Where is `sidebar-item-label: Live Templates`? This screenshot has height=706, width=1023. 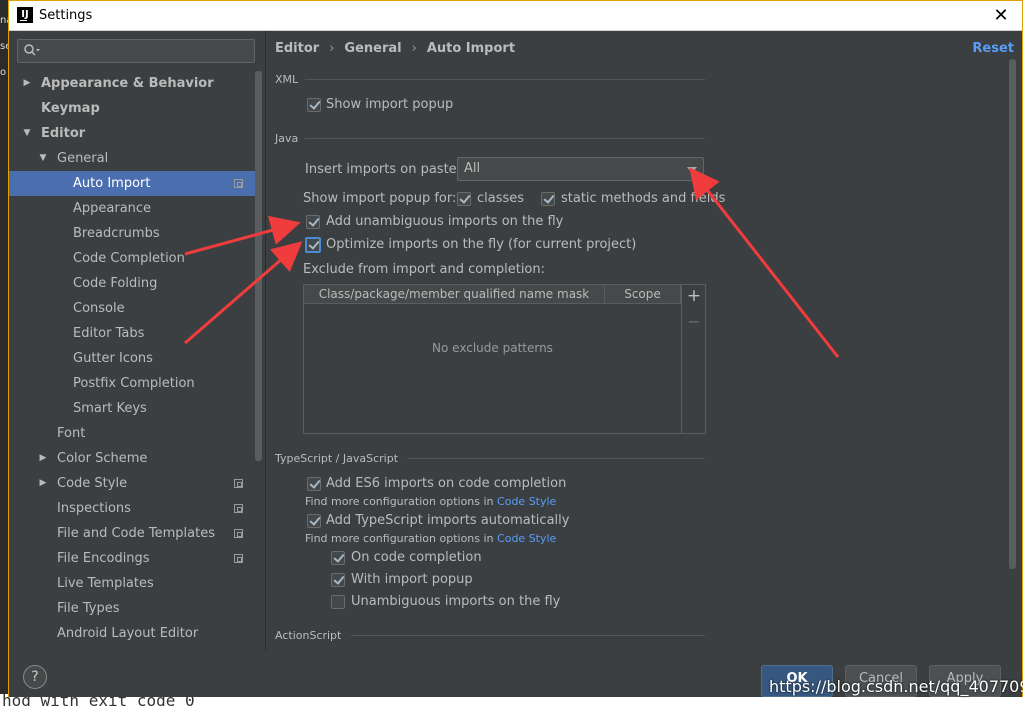 sidebar-item-label: Live Templates is located at coordinates (105, 583).